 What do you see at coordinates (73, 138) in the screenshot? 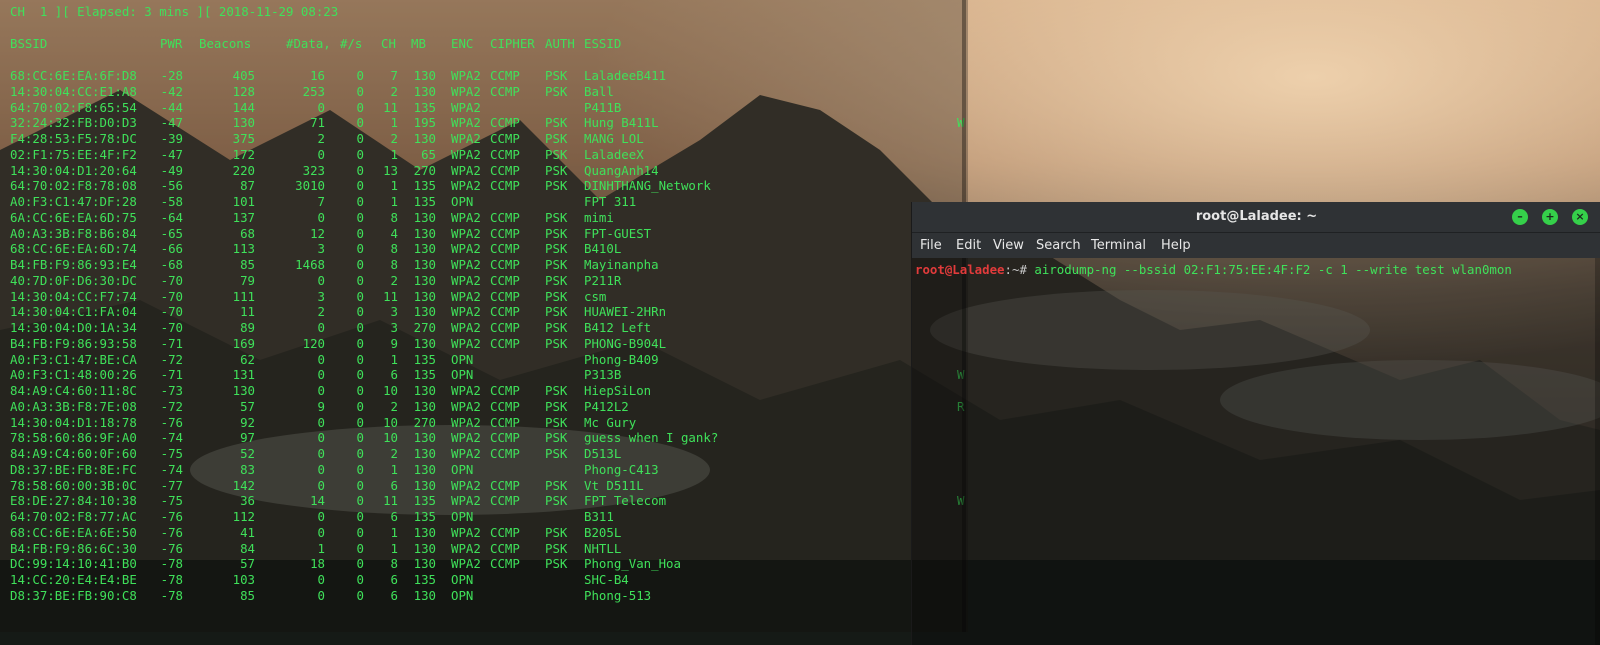
I see `cell-bssid: F4:28:53:F5:78:DC` at bounding box center [73, 138].